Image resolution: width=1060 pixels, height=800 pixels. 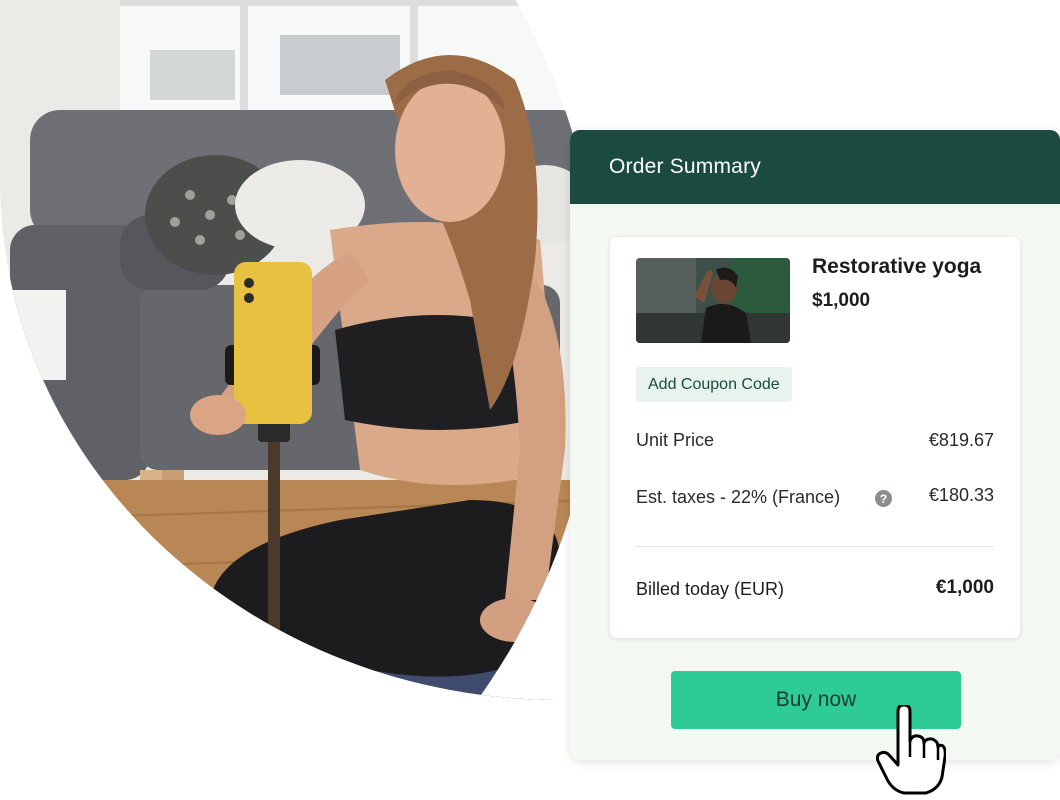 I want to click on order-summary-header: Order Summary, so click(x=815, y=167).